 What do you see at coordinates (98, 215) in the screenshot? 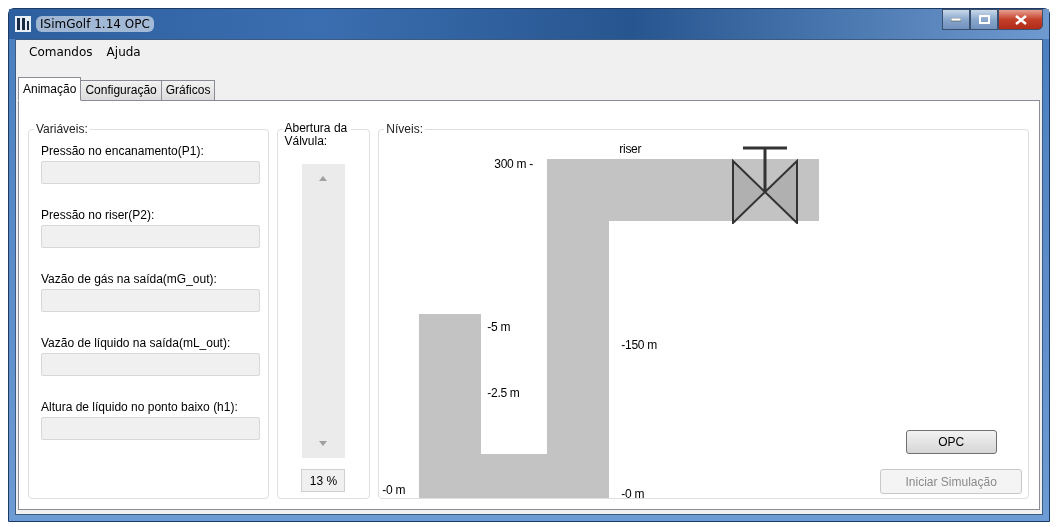
I see `field-label: Pressão no riser(P2):` at bounding box center [98, 215].